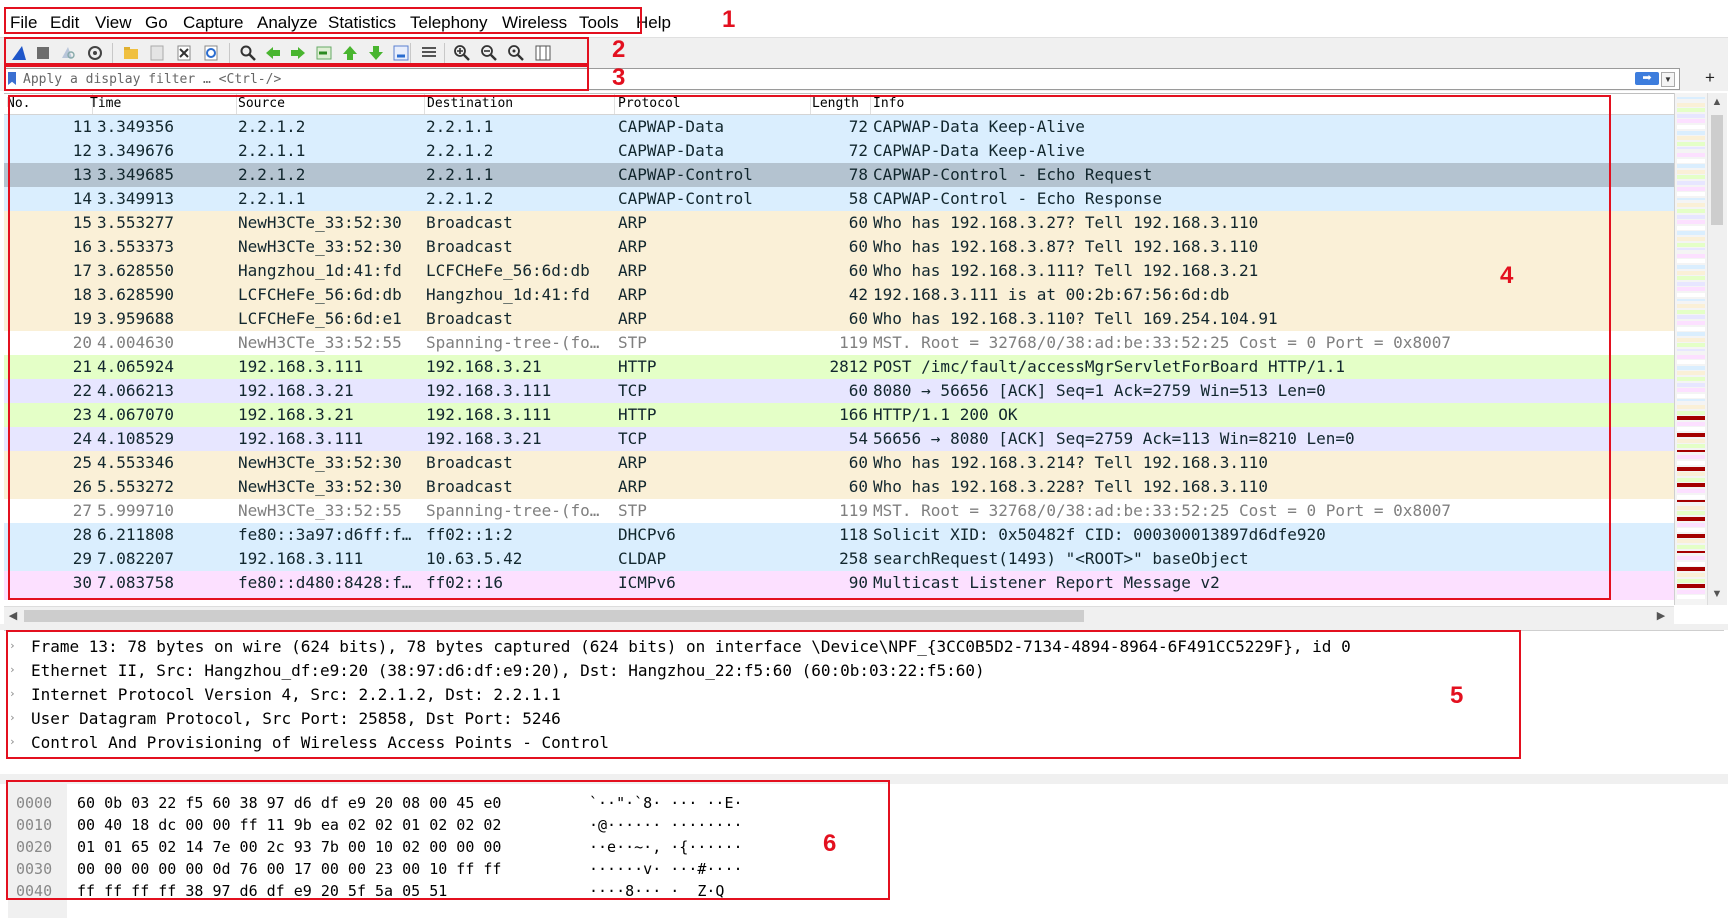 This screenshot has width=1728, height=918. What do you see at coordinates (835, 103) in the screenshot?
I see `column-header-length: Length` at bounding box center [835, 103].